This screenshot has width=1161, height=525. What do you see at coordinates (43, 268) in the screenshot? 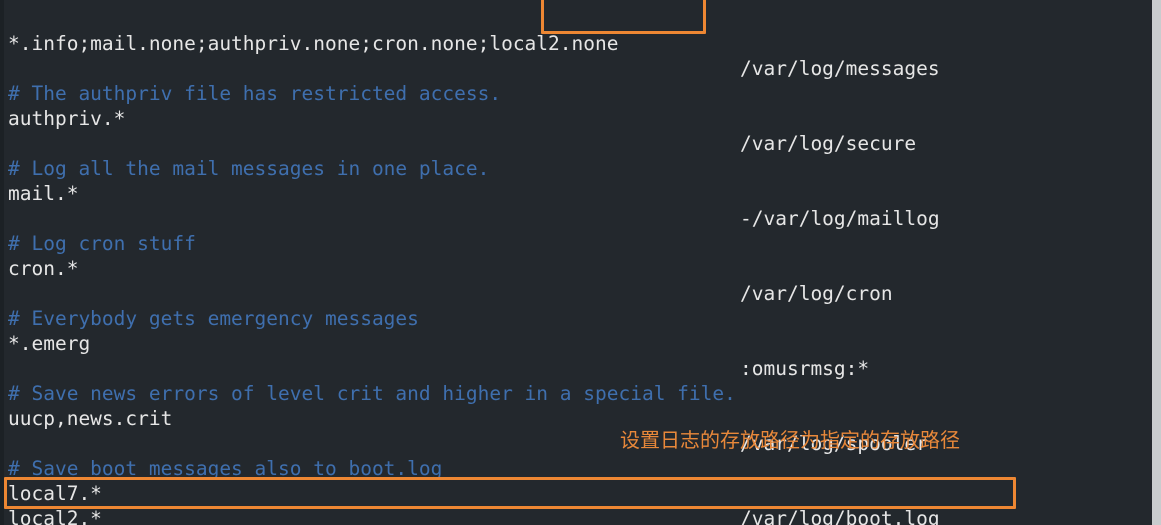
I see `code-selector: cron.*` at bounding box center [43, 268].